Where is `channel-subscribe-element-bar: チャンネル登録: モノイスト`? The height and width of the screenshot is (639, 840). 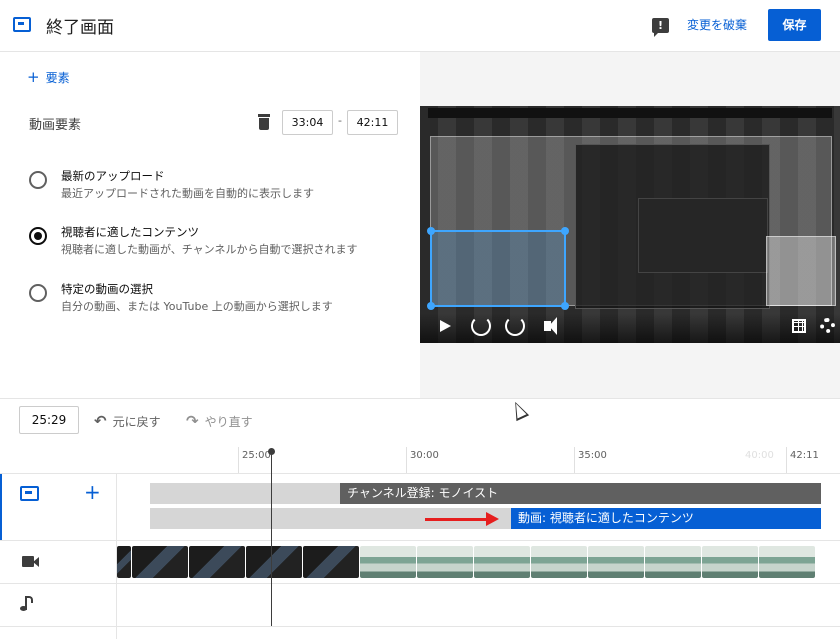
channel-subscribe-element-bar: チャンネル登録: モノイスト is located at coordinates (580, 493).